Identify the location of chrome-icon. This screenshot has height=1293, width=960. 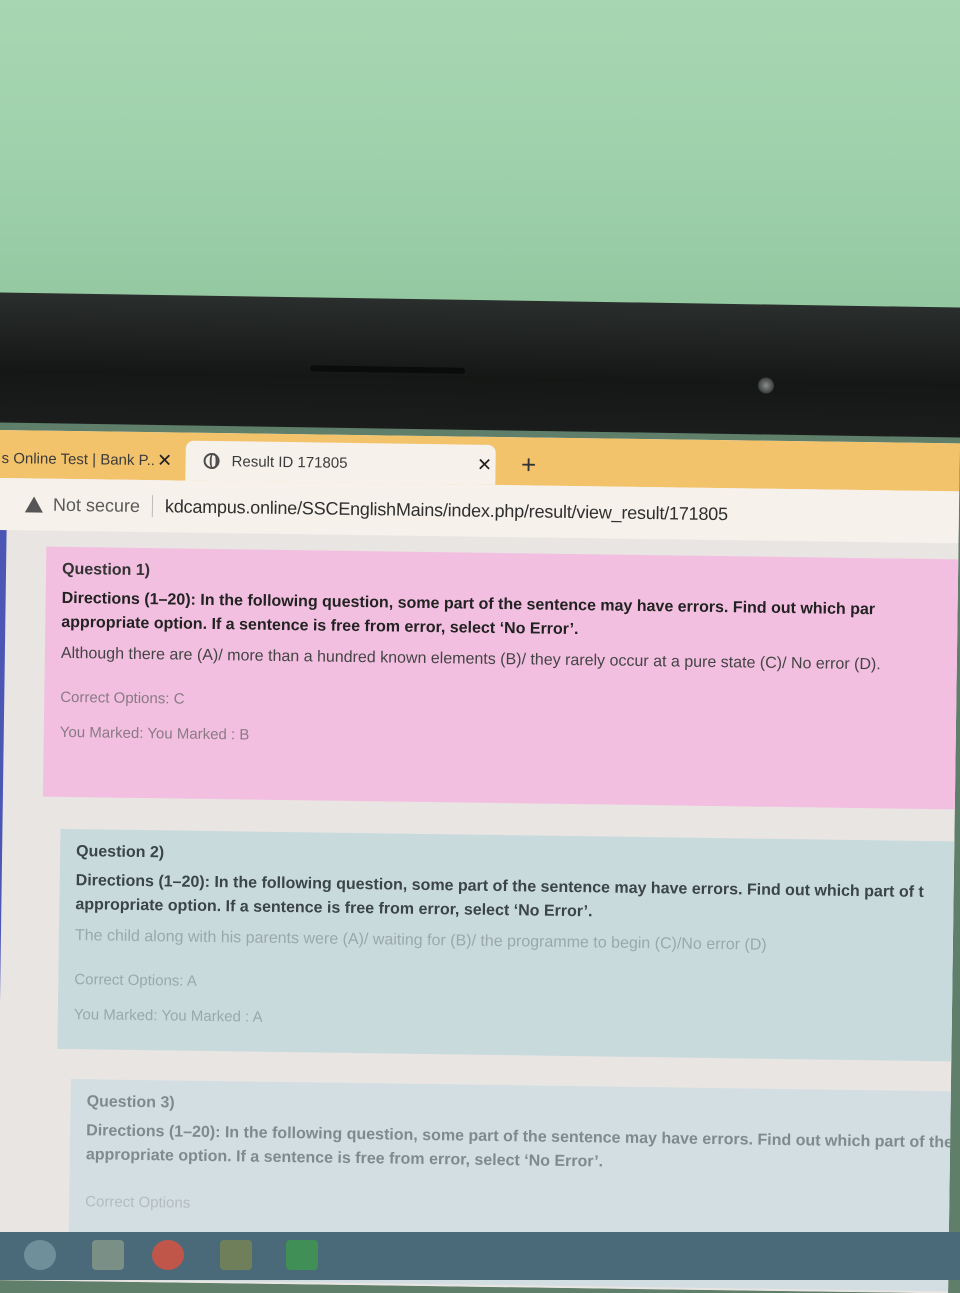
(168, 1255).